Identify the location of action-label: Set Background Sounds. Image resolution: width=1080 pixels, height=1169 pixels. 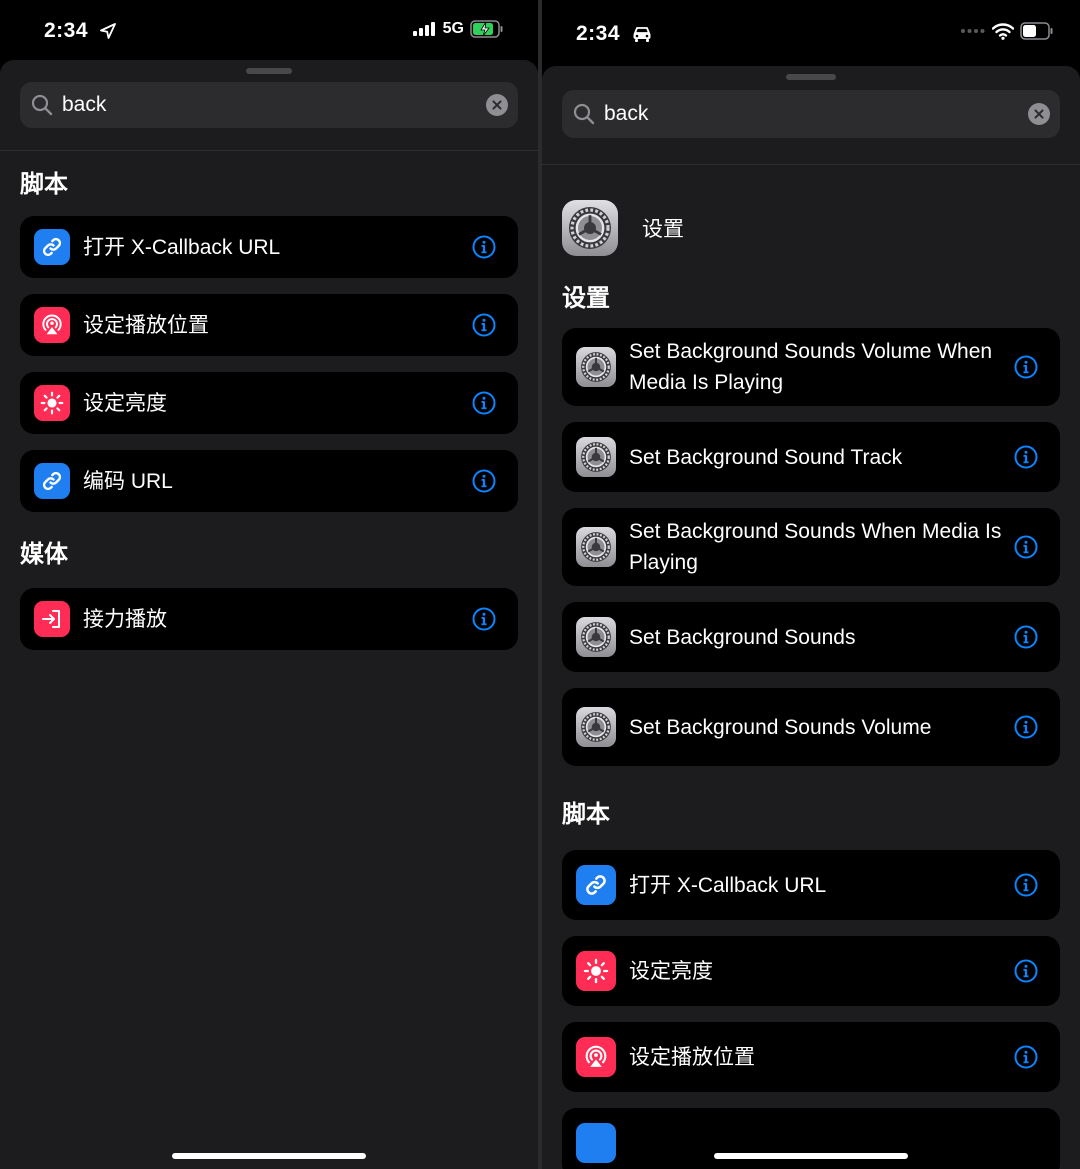
(742, 637).